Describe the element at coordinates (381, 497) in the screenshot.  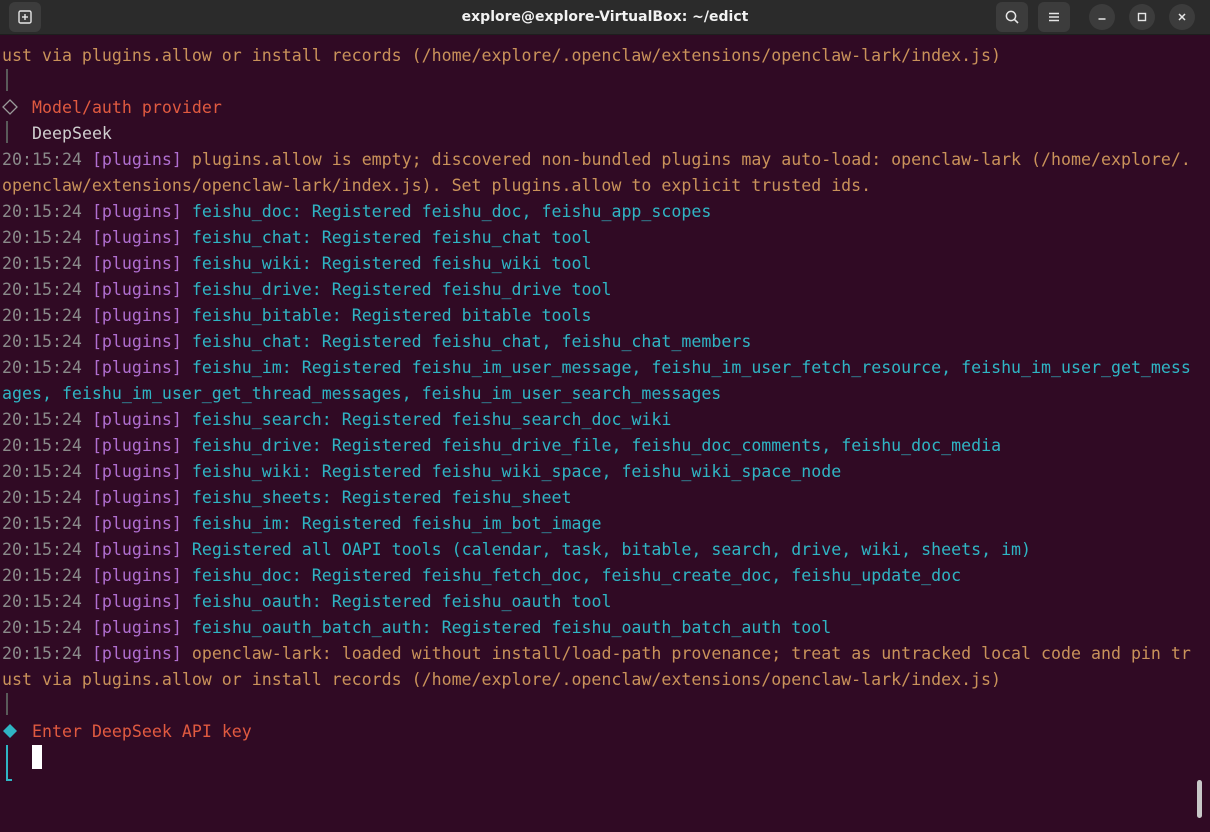
I see `log-message: feishu_sheets: Registered feishu_sheet` at that location.